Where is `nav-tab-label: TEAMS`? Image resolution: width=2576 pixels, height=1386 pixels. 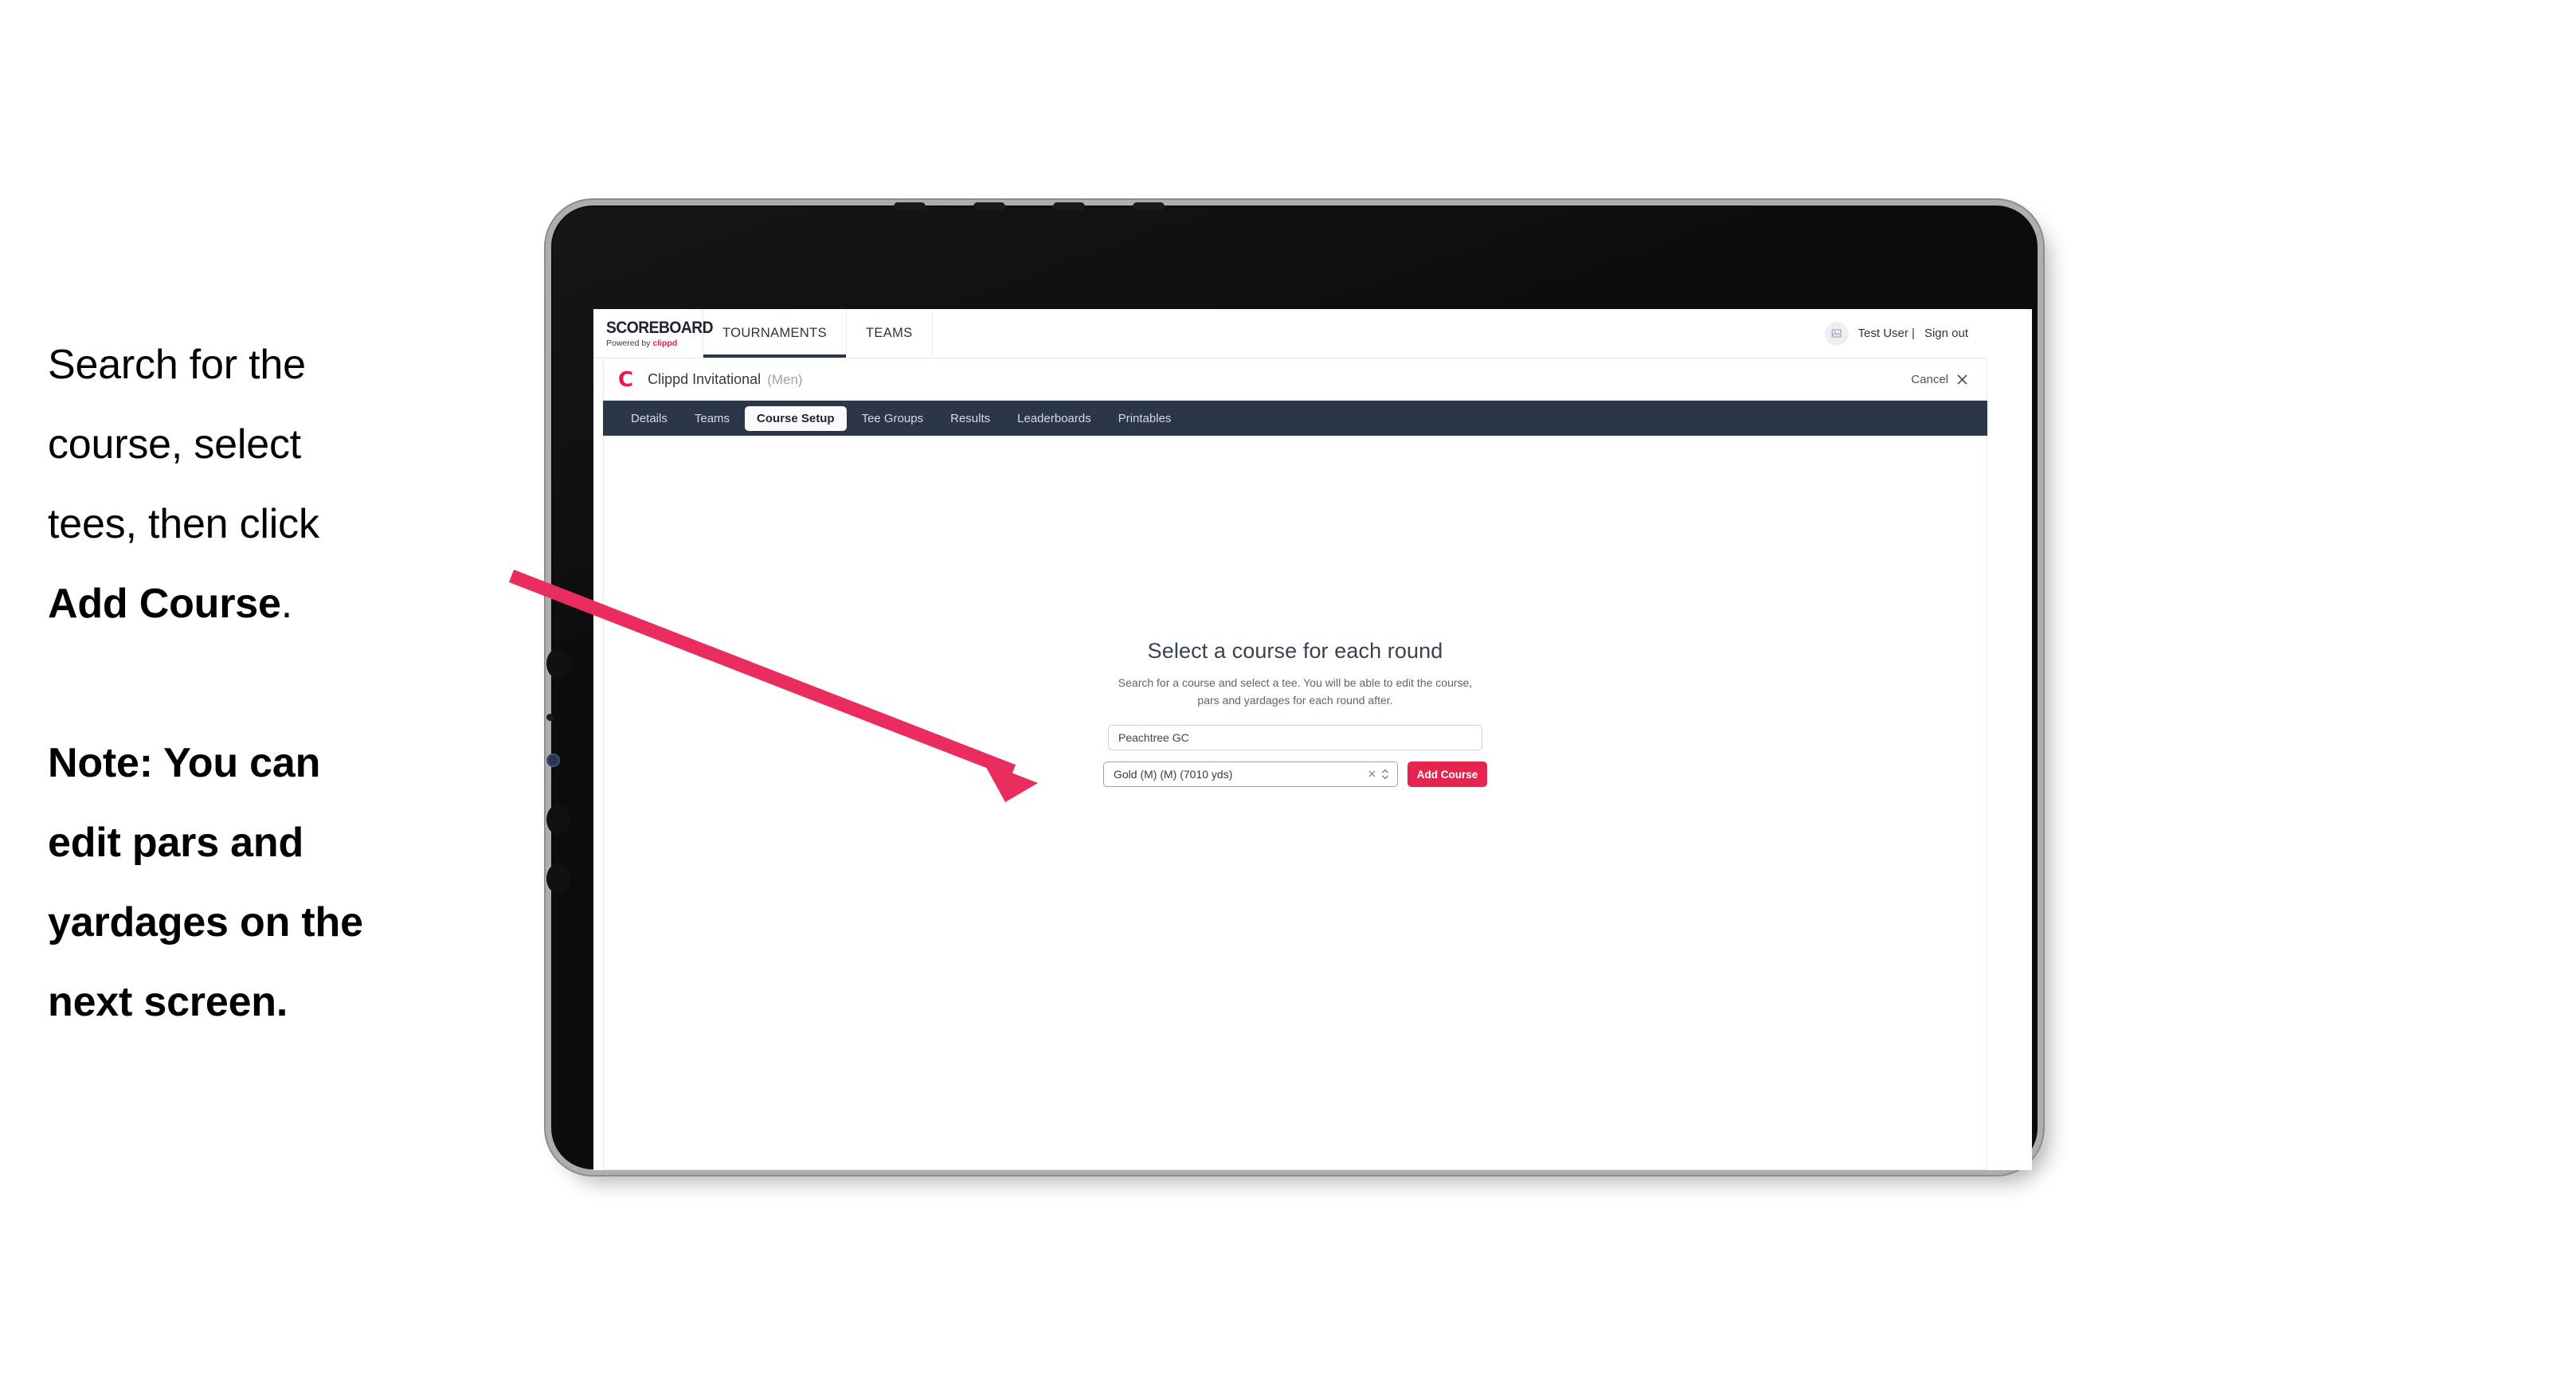
nav-tab-label: TEAMS is located at coordinates (889, 333).